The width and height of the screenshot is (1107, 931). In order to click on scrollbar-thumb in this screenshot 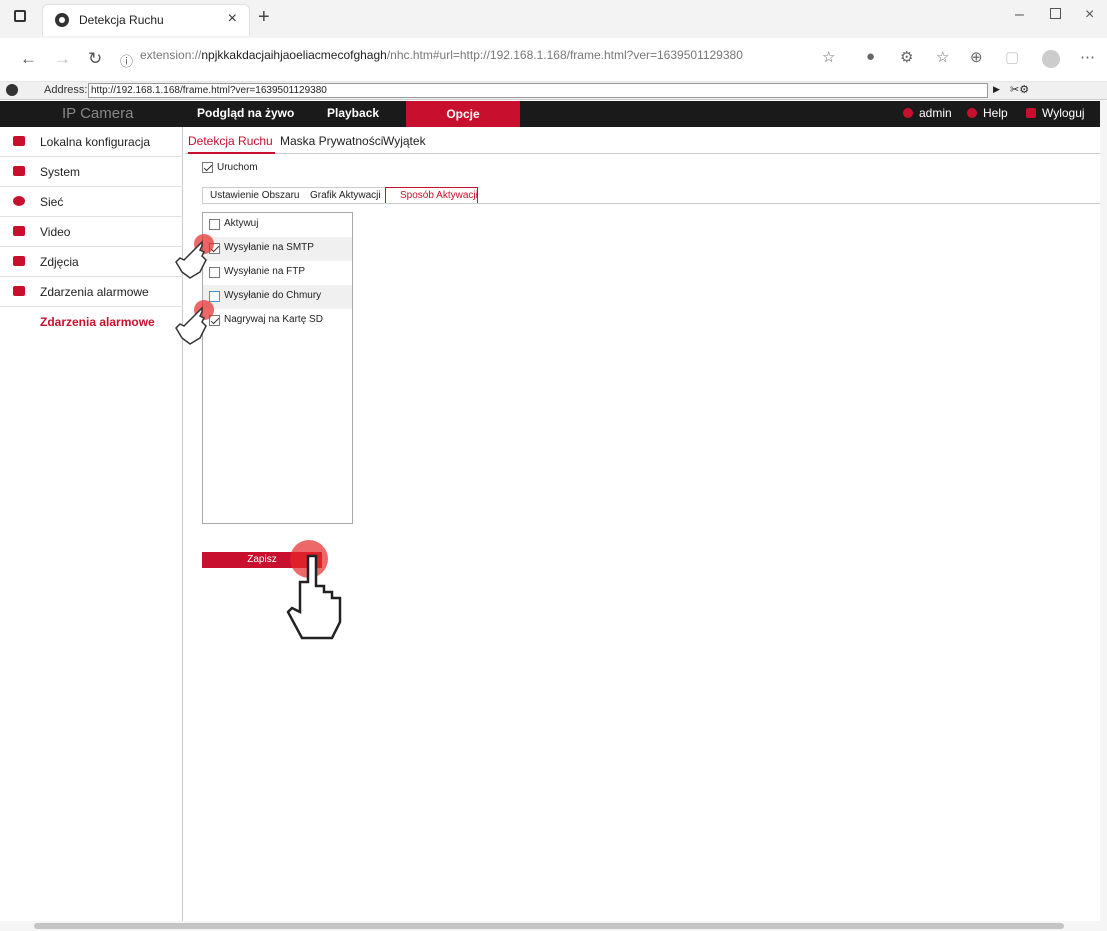, I will do `click(549, 926)`.